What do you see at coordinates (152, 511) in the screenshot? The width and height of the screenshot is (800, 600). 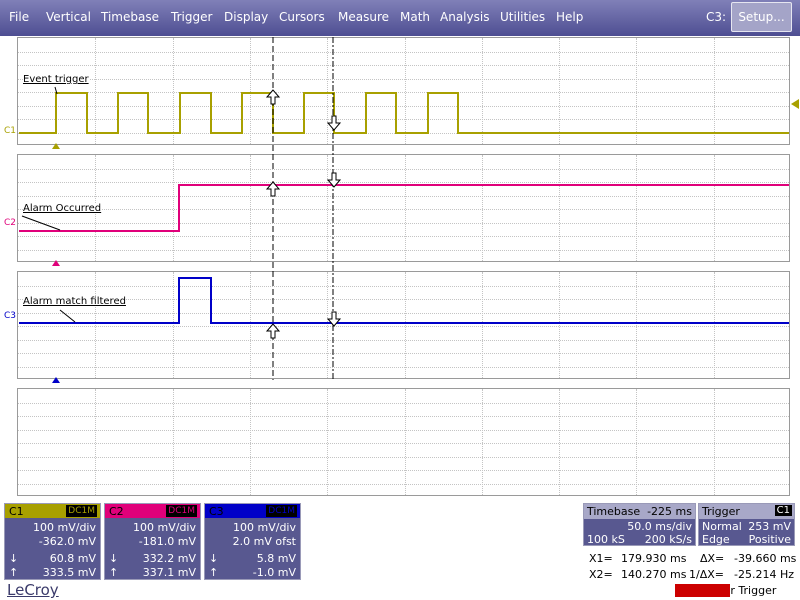 I see `descriptor-header: C2 DC1M` at bounding box center [152, 511].